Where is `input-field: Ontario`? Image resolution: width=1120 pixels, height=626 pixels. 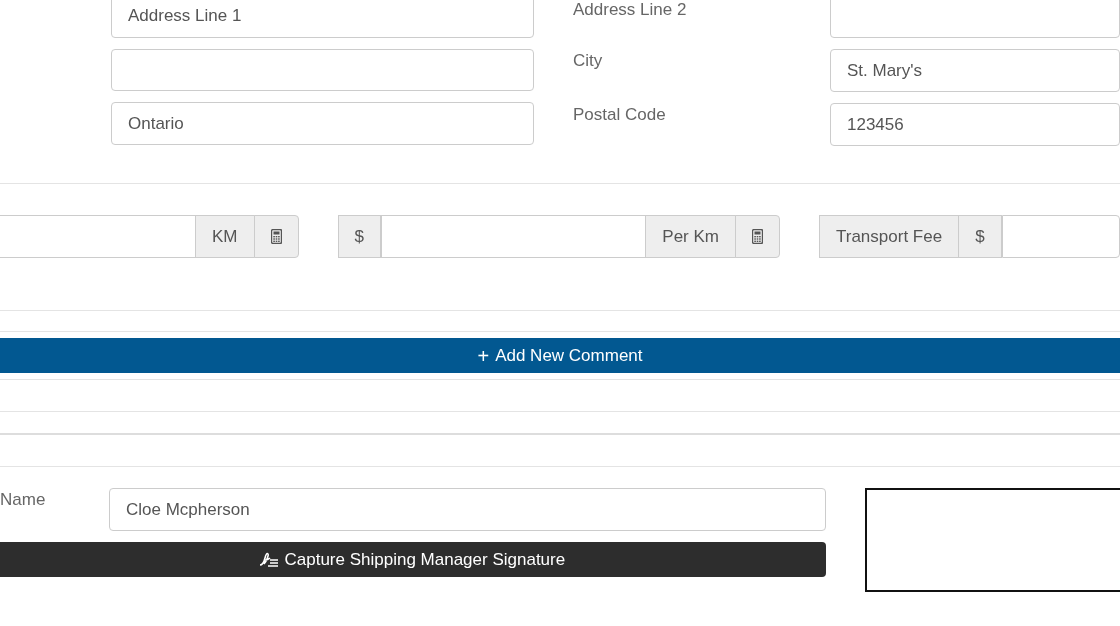 input-field: Ontario is located at coordinates (322, 123).